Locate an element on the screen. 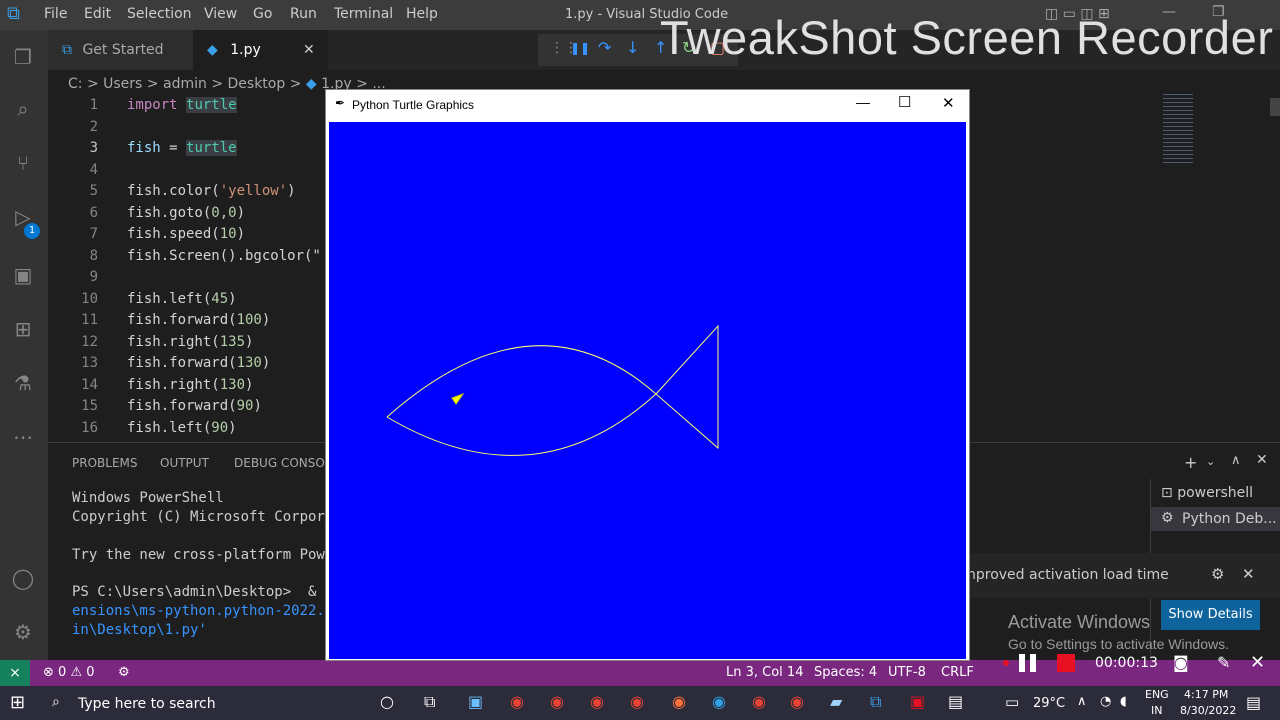  clock-date: 8/30/2022 is located at coordinates (1208, 710).